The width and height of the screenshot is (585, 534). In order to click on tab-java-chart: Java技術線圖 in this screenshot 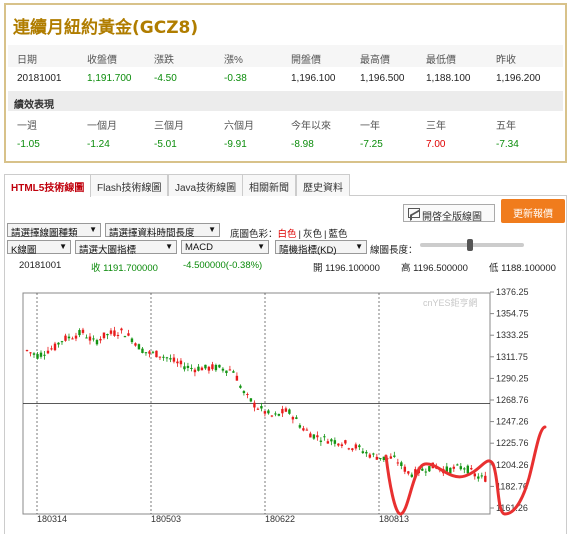, I will do `click(206, 185)`.